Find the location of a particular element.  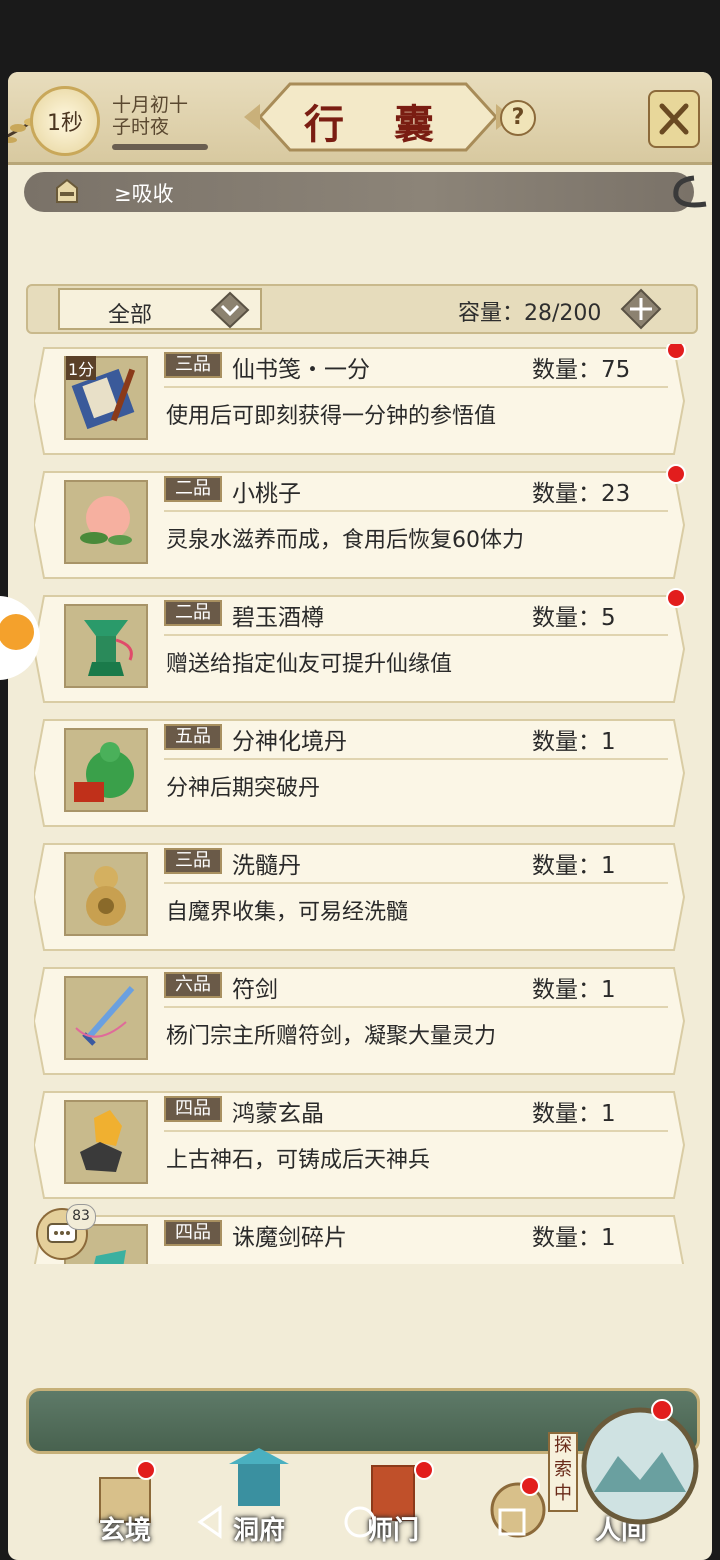

list-item: 三品 洗髓丹 数量：1 自魔界收集，可易经洗髓 is located at coordinates (362, 897).